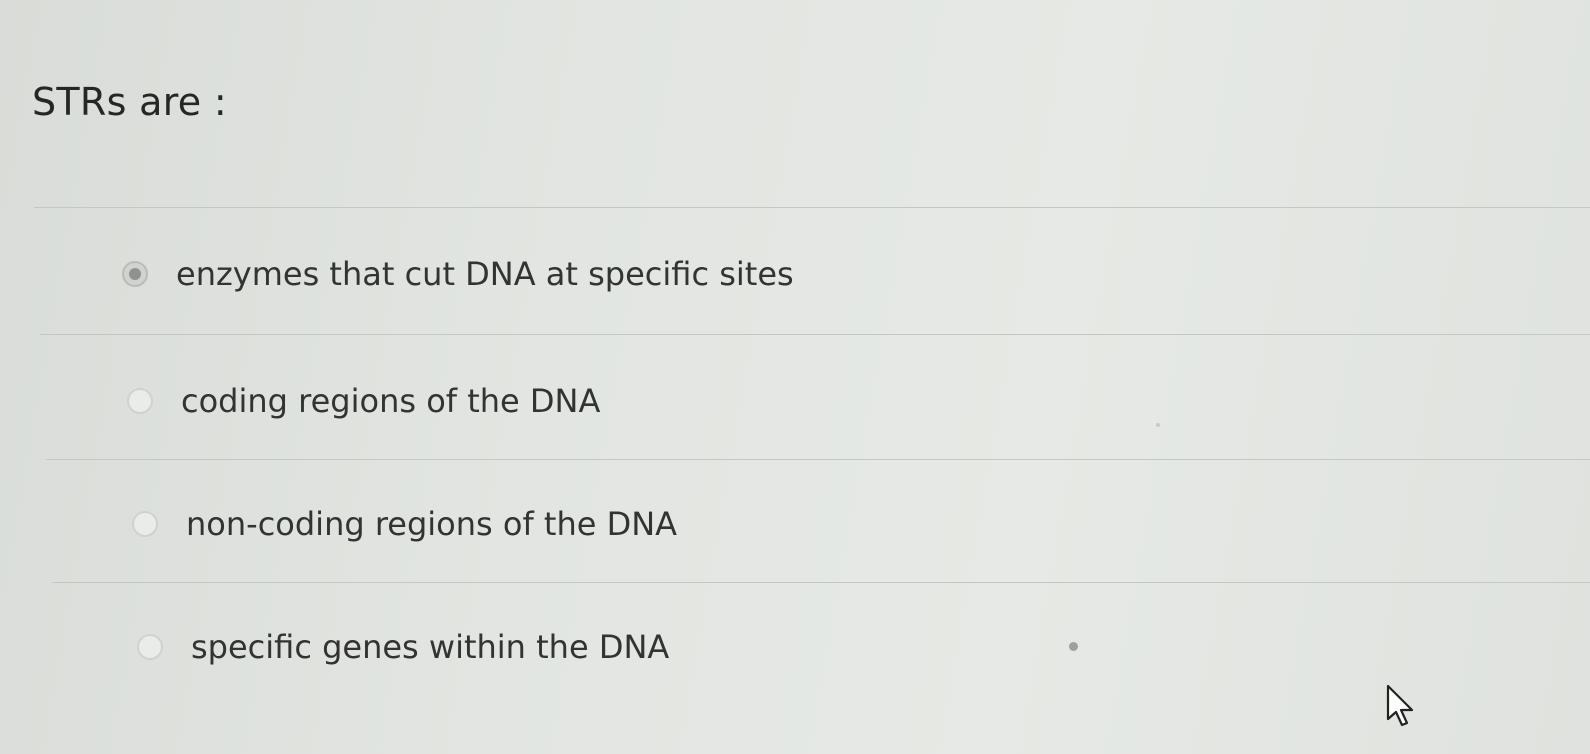 This screenshot has width=1590, height=754. I want to click on answer-option-3: non-coding regions of the DNA, so click(404, 524).